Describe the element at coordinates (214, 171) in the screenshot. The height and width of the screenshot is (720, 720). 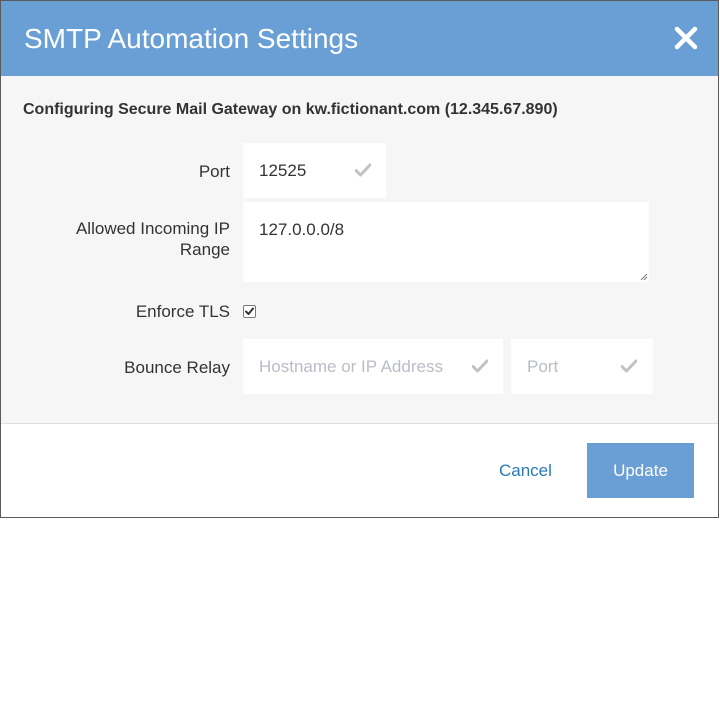
I see `port-label: Port` at that location.